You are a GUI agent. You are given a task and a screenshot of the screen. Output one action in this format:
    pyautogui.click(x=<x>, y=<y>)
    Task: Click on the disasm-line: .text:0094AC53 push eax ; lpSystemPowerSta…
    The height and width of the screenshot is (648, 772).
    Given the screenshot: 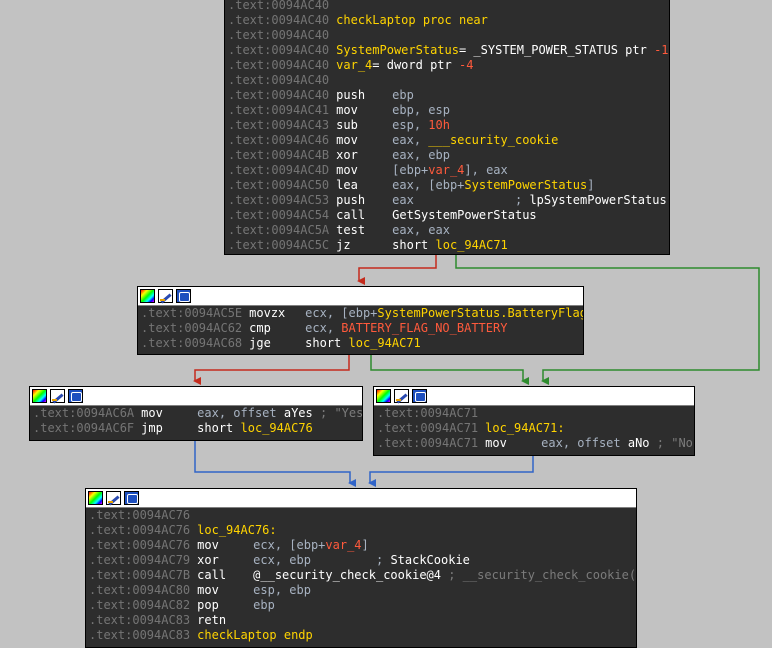 What is the action you would take?
    pyautogui.click(x=447, y=200)
    